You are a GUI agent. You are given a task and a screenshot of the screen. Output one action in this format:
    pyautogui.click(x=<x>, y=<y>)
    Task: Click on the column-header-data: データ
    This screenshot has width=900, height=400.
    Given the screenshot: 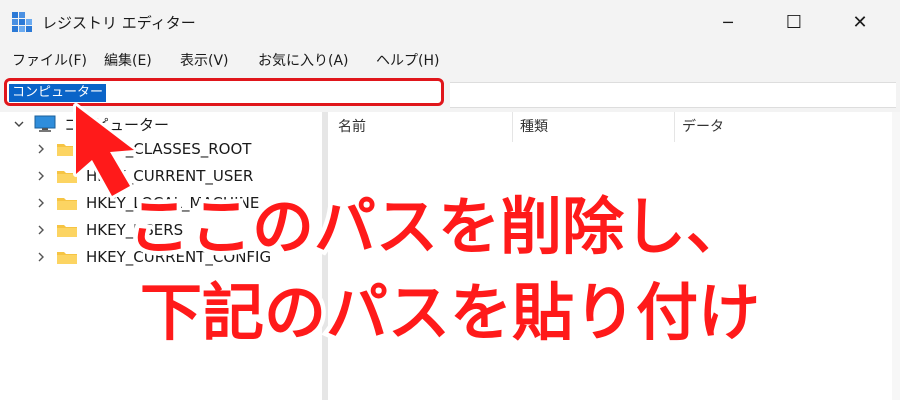 What is the action you would take?
    pyautogui.click(x=703, y=128)
    